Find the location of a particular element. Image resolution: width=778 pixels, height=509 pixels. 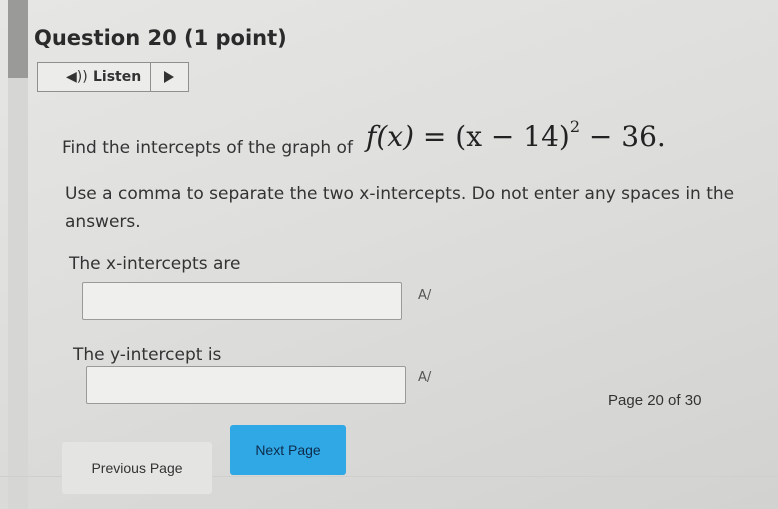

left-accent-bar is located at coordinates (18, 39).